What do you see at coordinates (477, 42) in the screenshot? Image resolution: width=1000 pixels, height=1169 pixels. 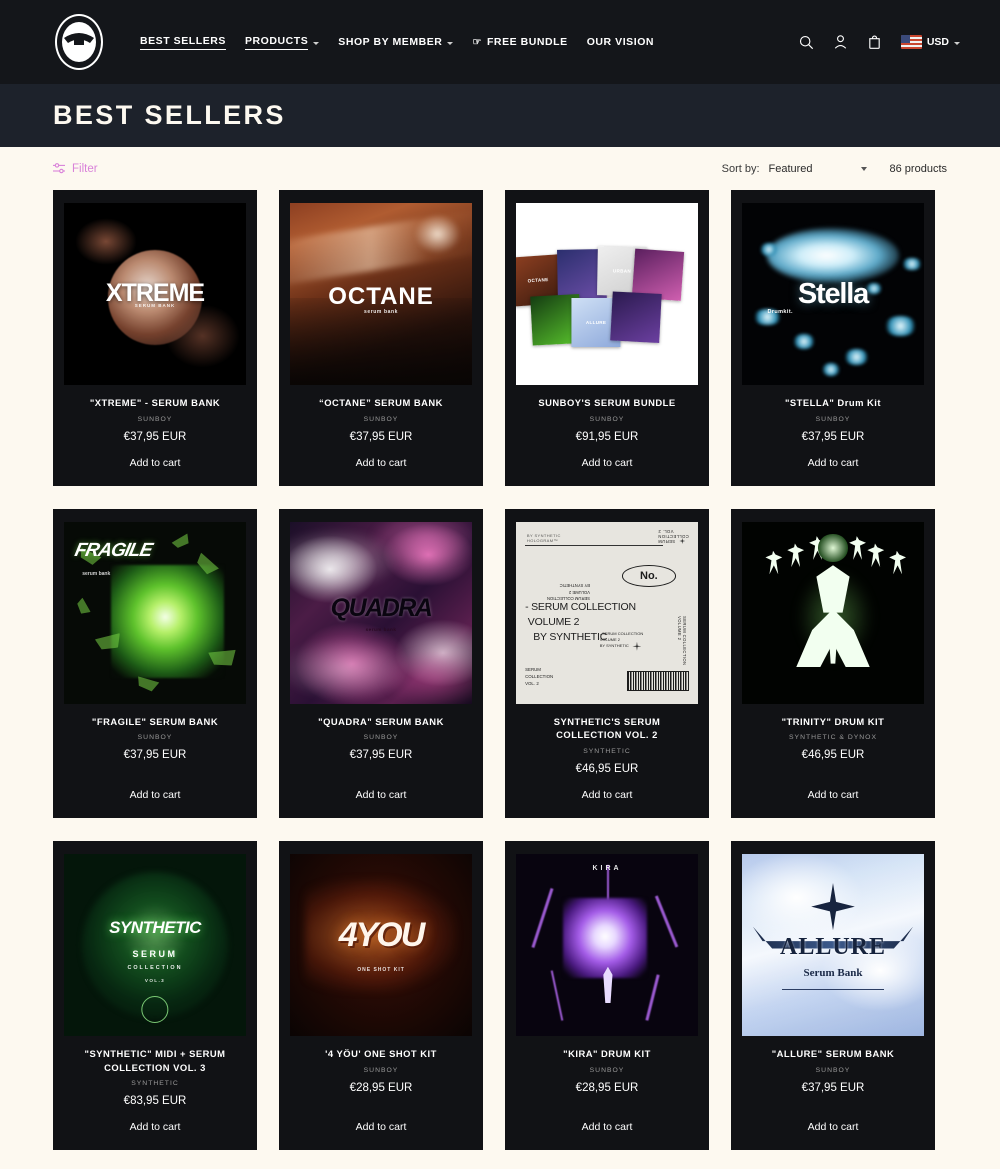 I see `pointing-hand-icon: ☞` at bounding box center [477, 42].